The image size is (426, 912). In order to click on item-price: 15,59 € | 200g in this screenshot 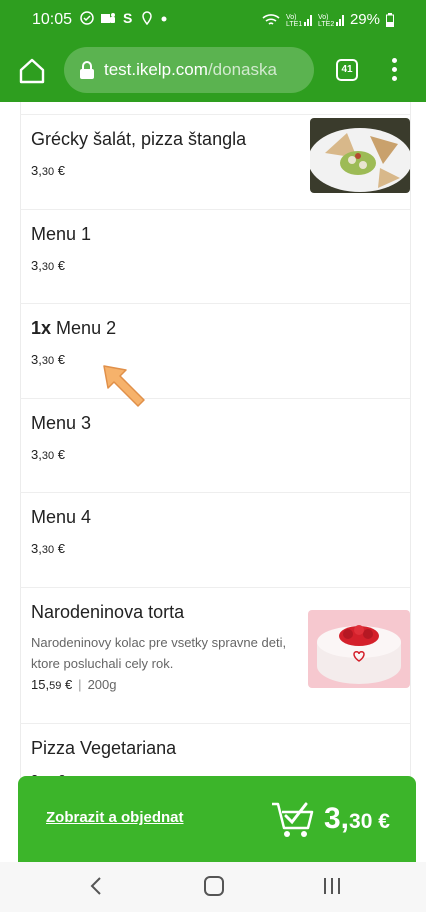, I will do `click(74, 684)`.